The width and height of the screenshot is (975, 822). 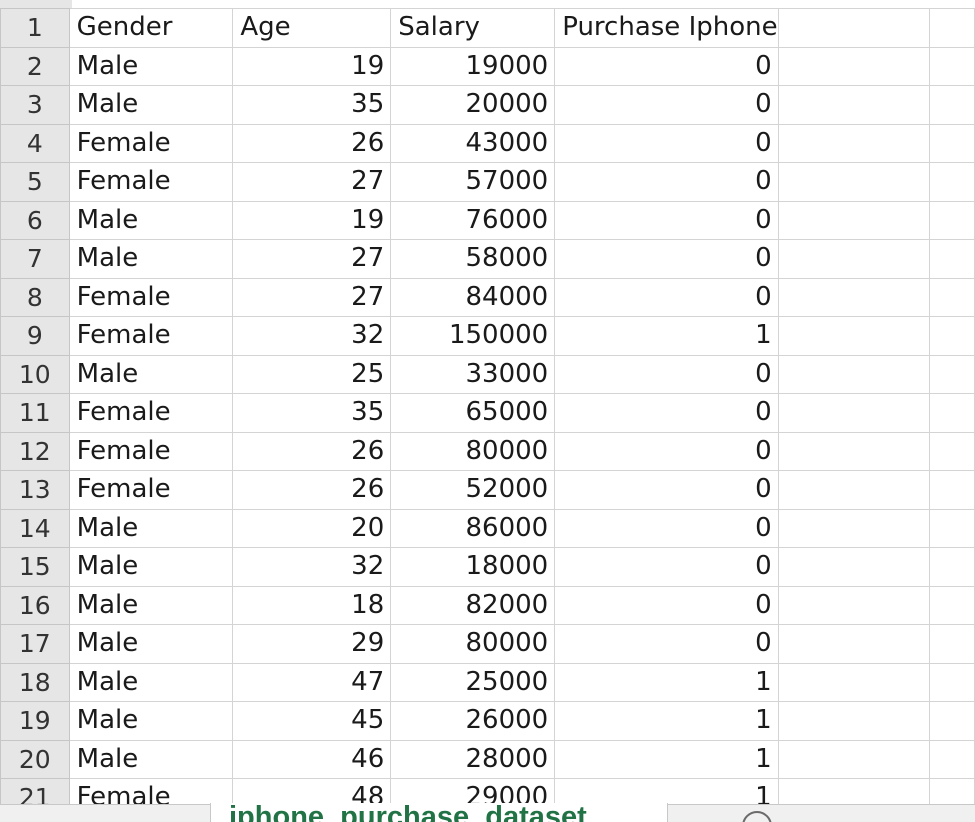 I want to click on row-header: 9, so click(x=35, y=336).